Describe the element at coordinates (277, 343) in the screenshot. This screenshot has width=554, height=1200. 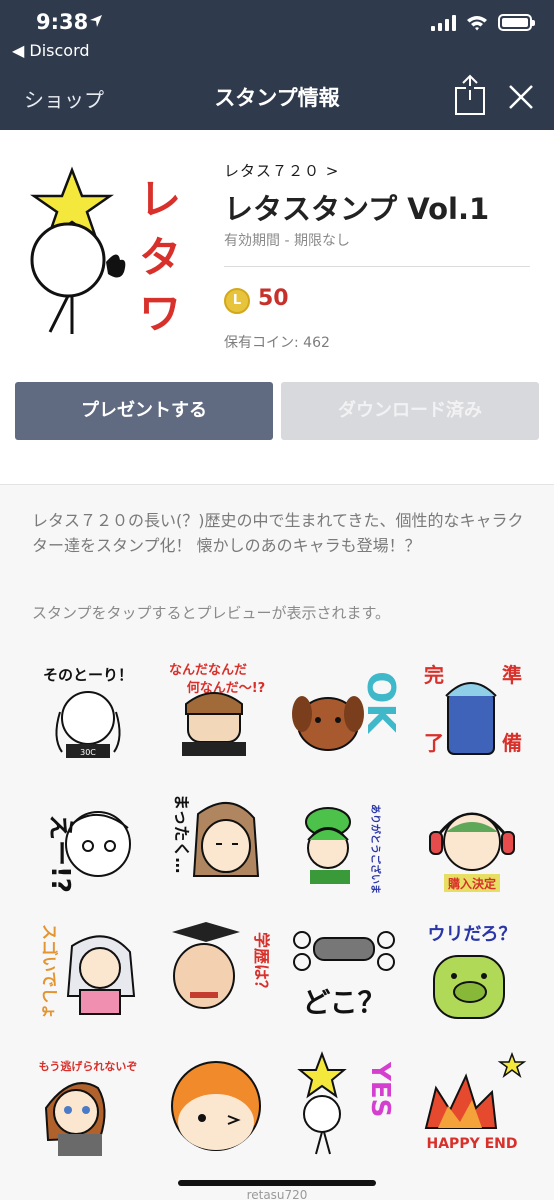
I see `owned-coins: 保有コイン: 462` at that location.